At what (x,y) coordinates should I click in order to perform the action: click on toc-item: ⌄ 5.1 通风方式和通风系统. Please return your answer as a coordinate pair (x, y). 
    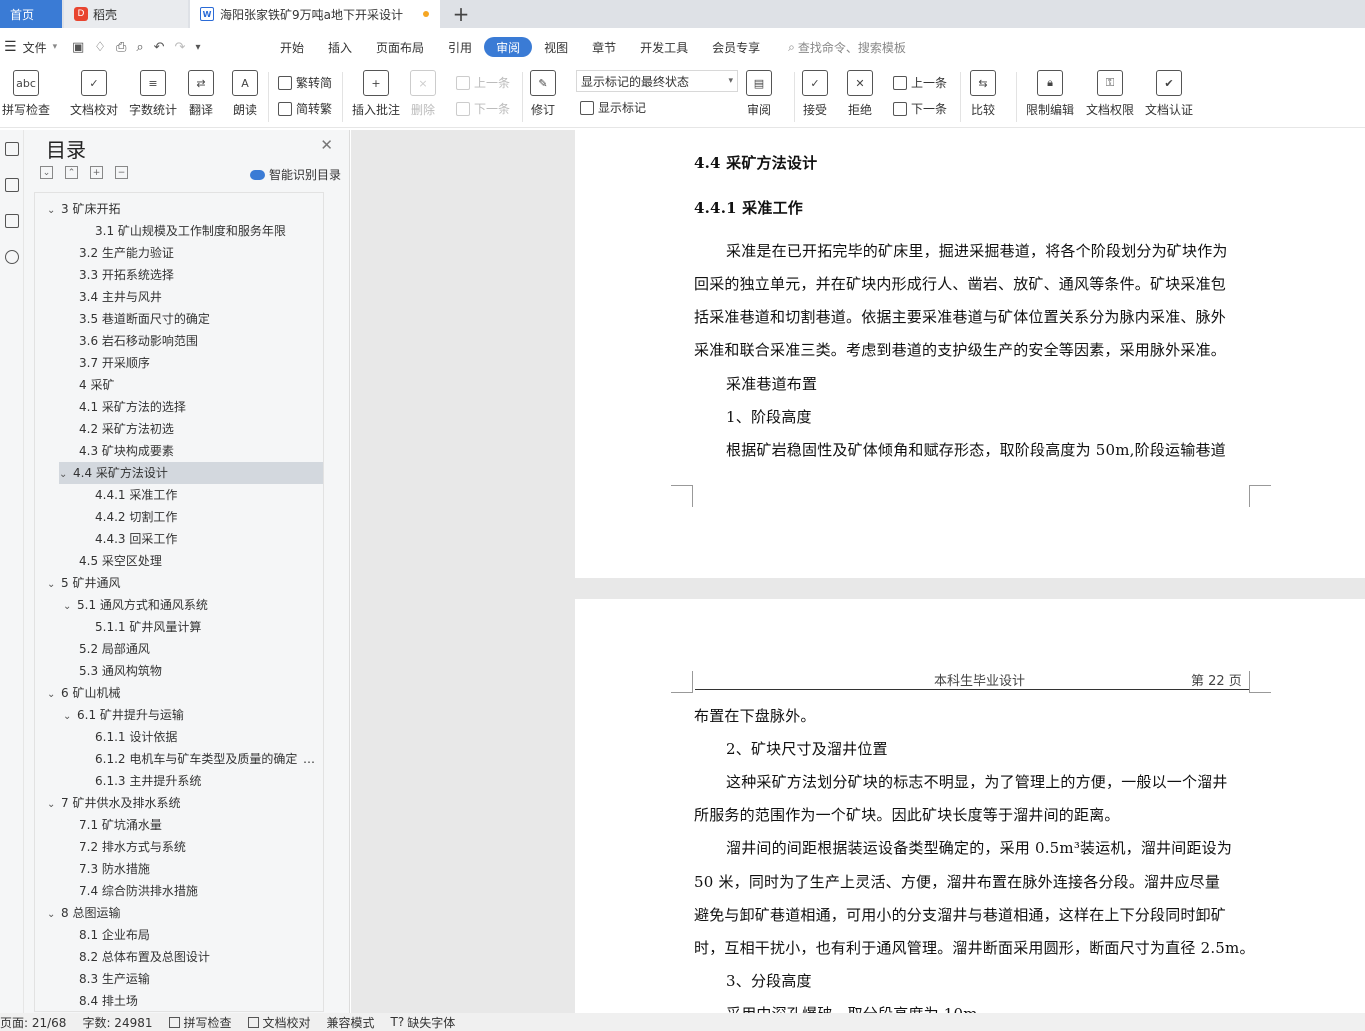
    Looking at the image, I should click on (135, 605).